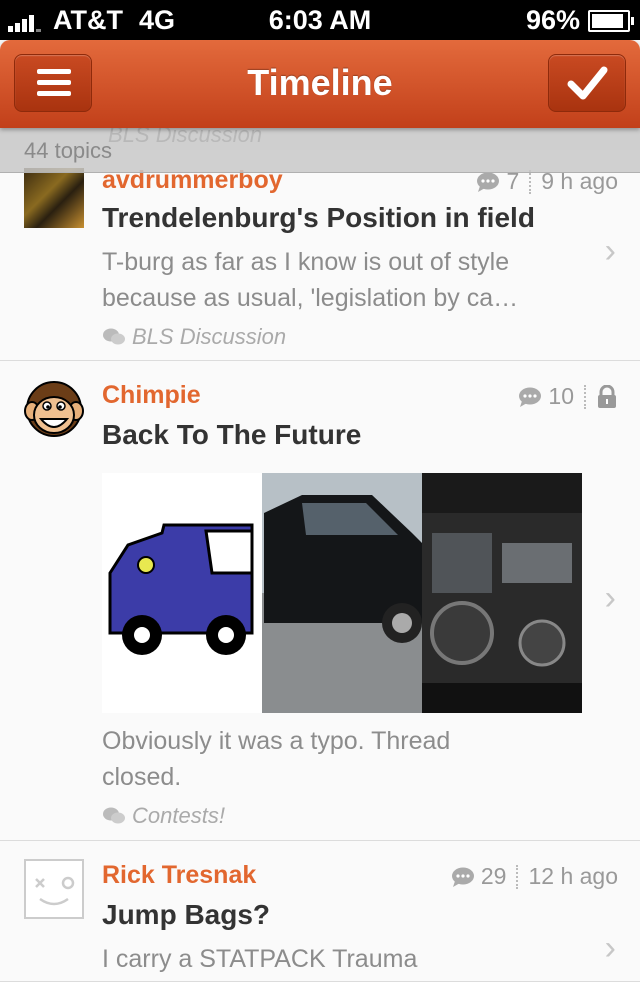 This screenshot has width=640, height=982. Describe the element at coordinates (209, 336) in the screenshot. I see `category-label: BLS Discussion` at that location.